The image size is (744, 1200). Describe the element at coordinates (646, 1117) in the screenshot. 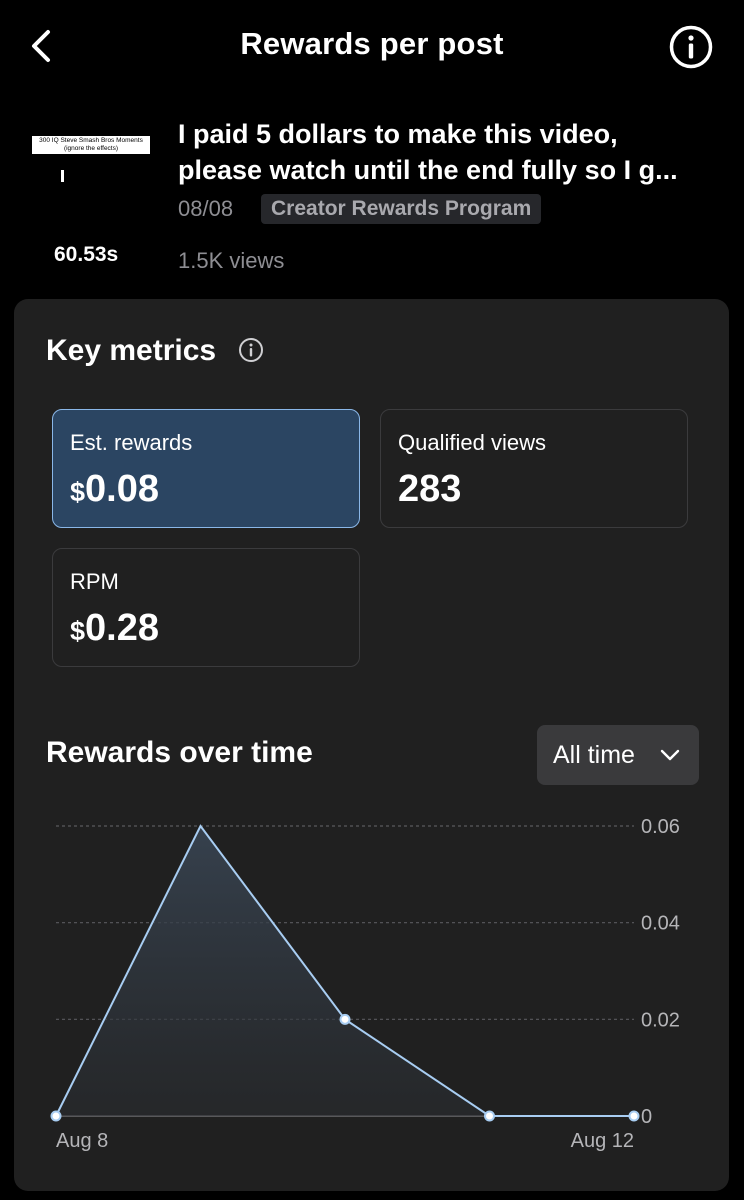

I see `y-tick-label: 0` at that location.